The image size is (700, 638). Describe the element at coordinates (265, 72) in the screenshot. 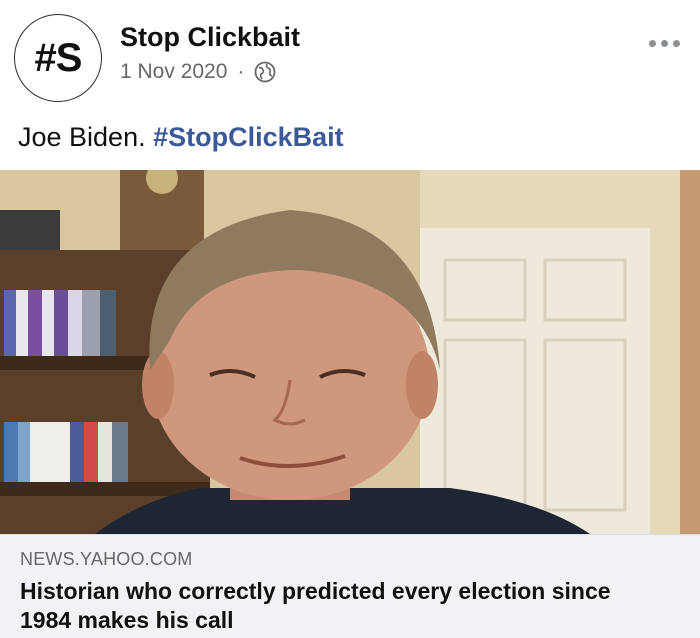

I see `globe-icon` at that location.